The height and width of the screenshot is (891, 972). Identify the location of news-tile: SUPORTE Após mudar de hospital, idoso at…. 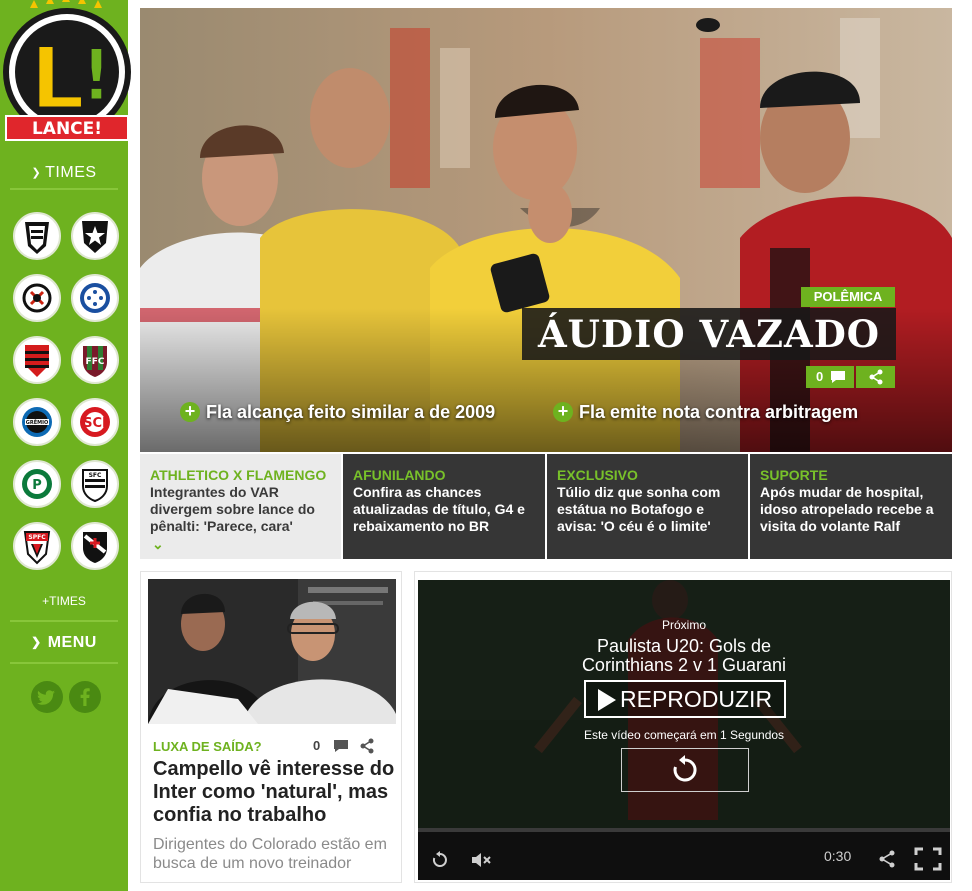
(851, 506).